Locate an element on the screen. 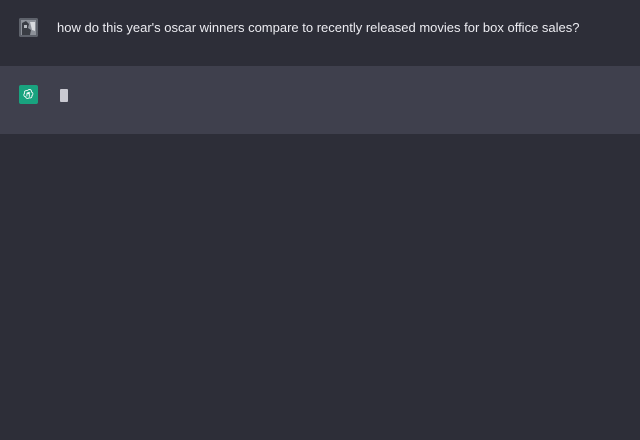  openai-logo-icon is located at coordinates (28, 94).